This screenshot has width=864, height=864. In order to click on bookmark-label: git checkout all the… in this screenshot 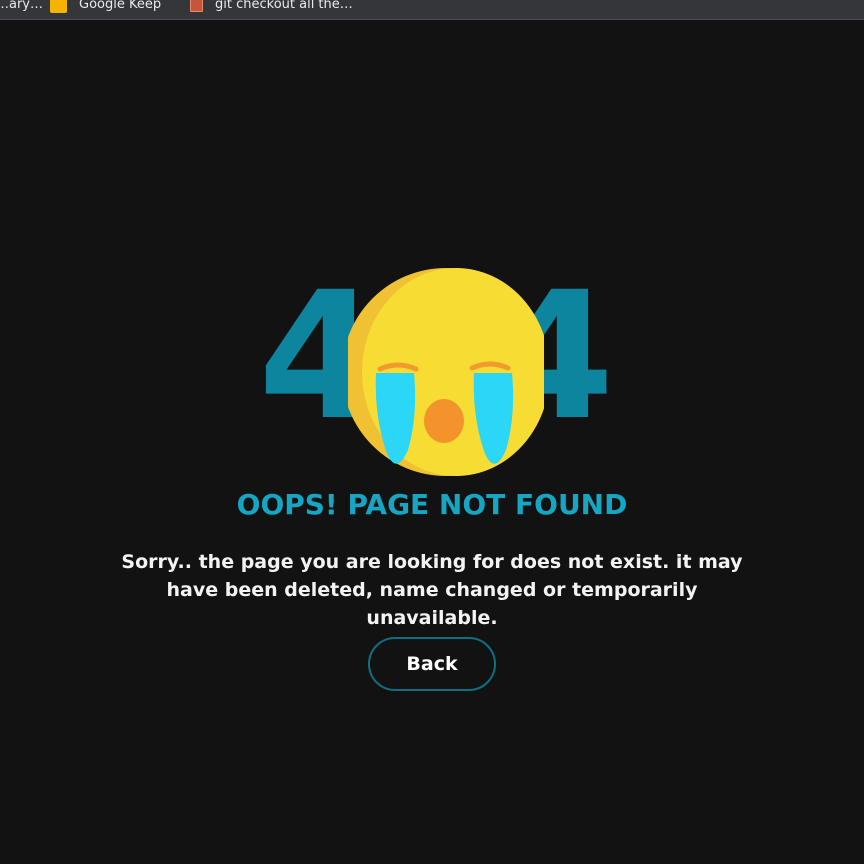, I will do `click(284, 6)`.